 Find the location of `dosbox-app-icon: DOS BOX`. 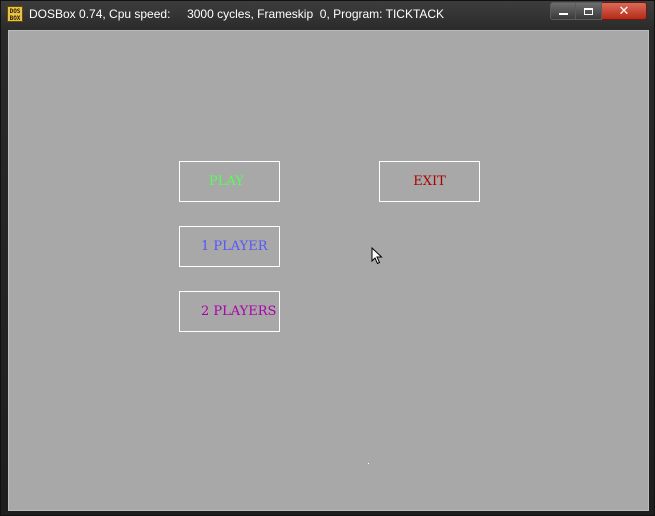

dosbox-app-icon: DOS BOX is located at coordinates (15, 14).